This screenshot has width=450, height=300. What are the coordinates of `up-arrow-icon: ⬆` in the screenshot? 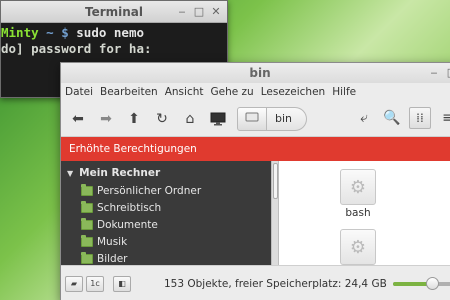 It's located at (134, 119).